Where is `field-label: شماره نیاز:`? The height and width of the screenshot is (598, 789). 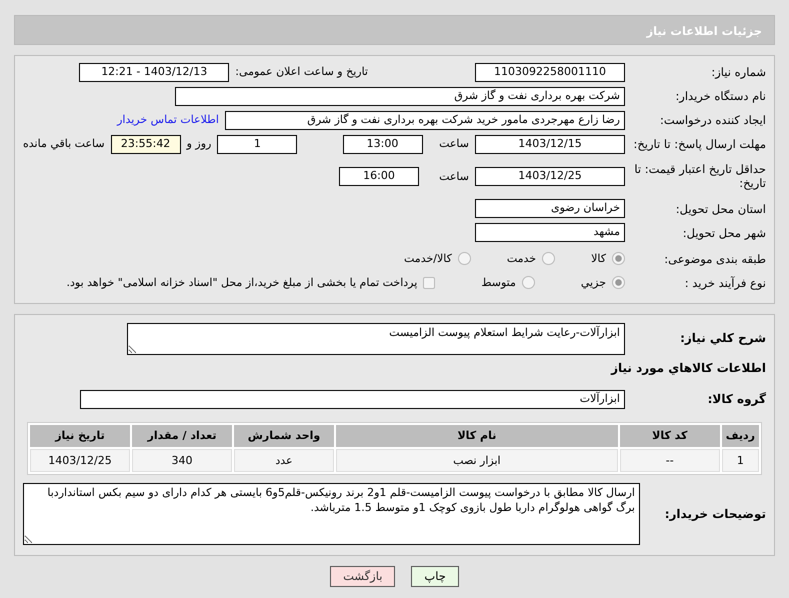 field-label: شماره نیاز: is located at coordinates (738, 72).